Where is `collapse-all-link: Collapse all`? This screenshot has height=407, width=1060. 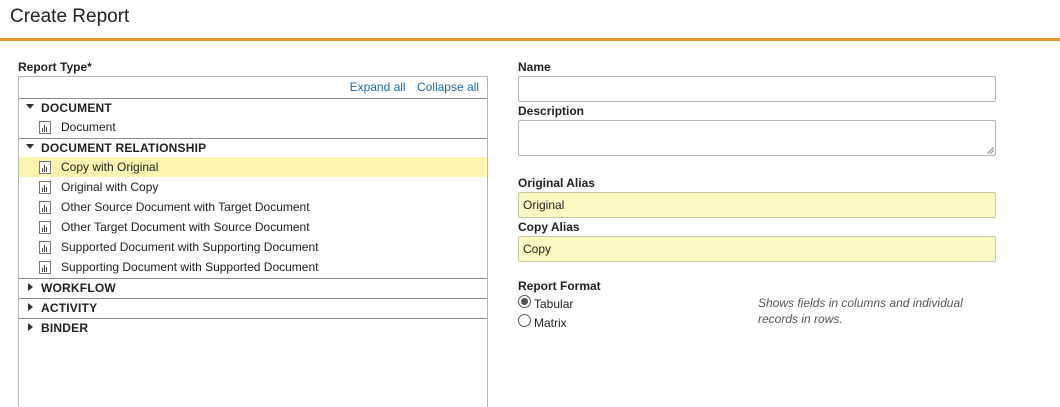
collapse-all-link: Collapse all is located at coordinates (448, 87).